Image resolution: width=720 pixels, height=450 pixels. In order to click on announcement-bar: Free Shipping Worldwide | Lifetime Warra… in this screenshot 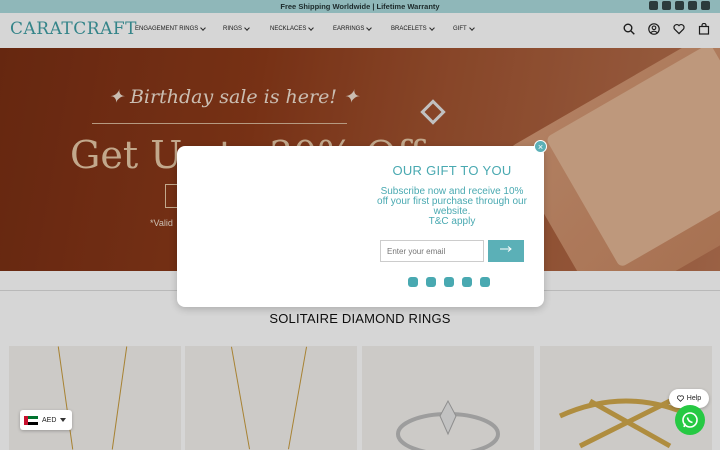, I will do `click(360, 6)`.